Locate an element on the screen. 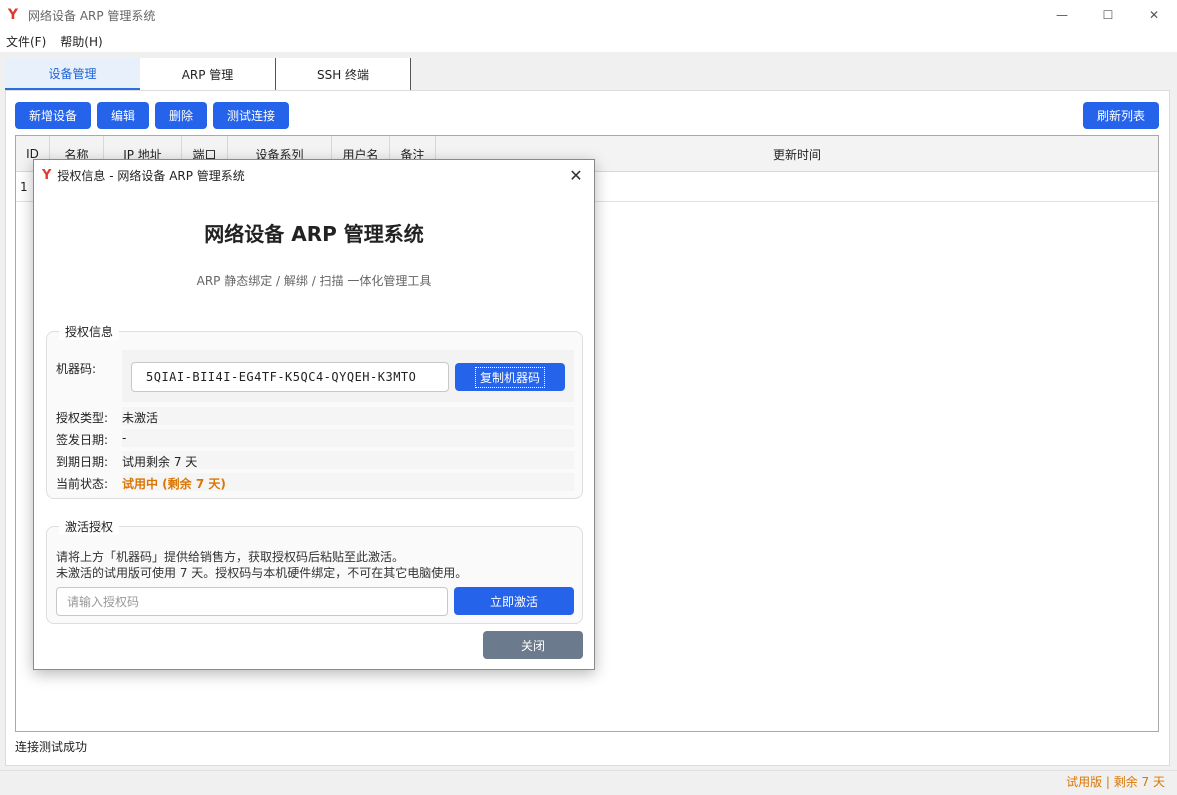 This screenshot has height=795, width=1177. tab-ssh-terminal: SSH 终端 is located at coordinates (343, 74).